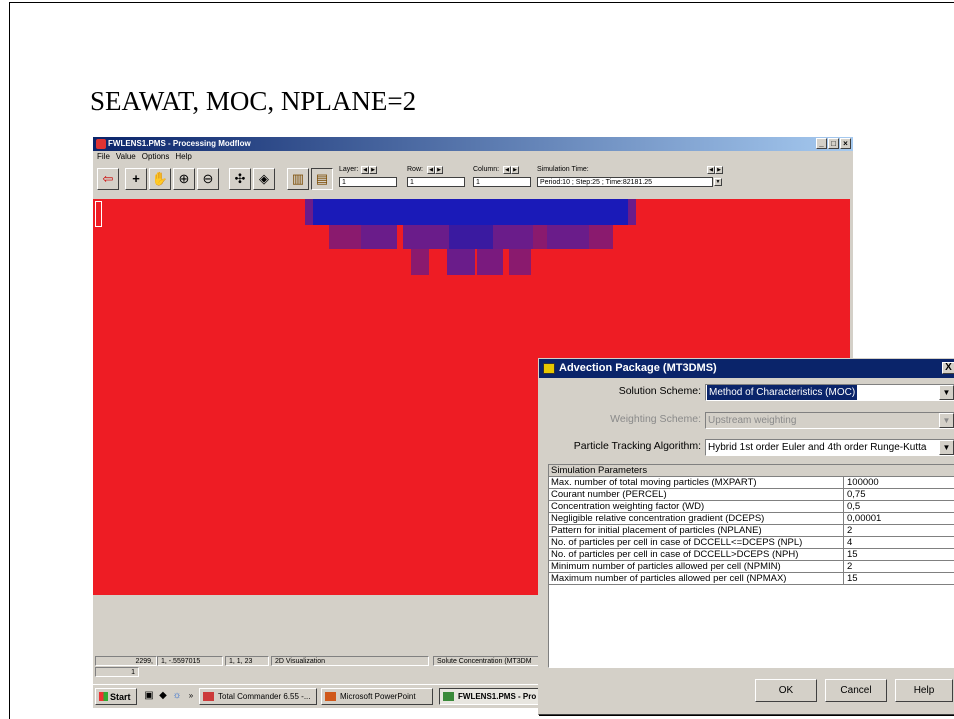 The width and height of the screenshot is (954, 719). What do you see at coordinates (638, 368) in the screenshot?
I see `dialog-title: Advection Package (MT3DMS)` at bounding box center [638, 368].